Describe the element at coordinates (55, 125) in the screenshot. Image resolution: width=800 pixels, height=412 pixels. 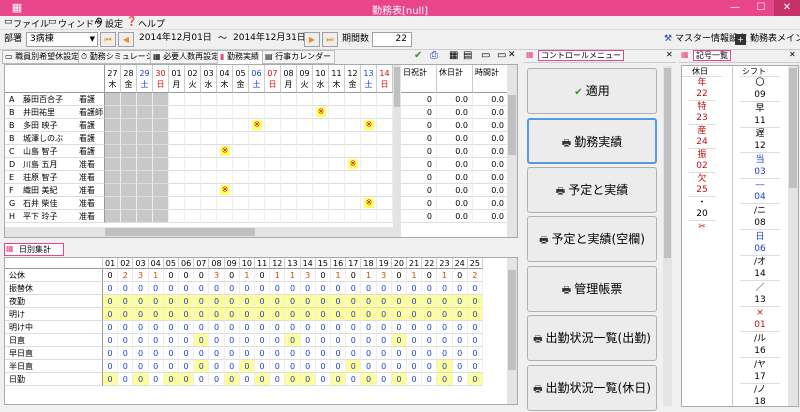
I see `staff-row-label: B 多田 映子 看護` at that location.